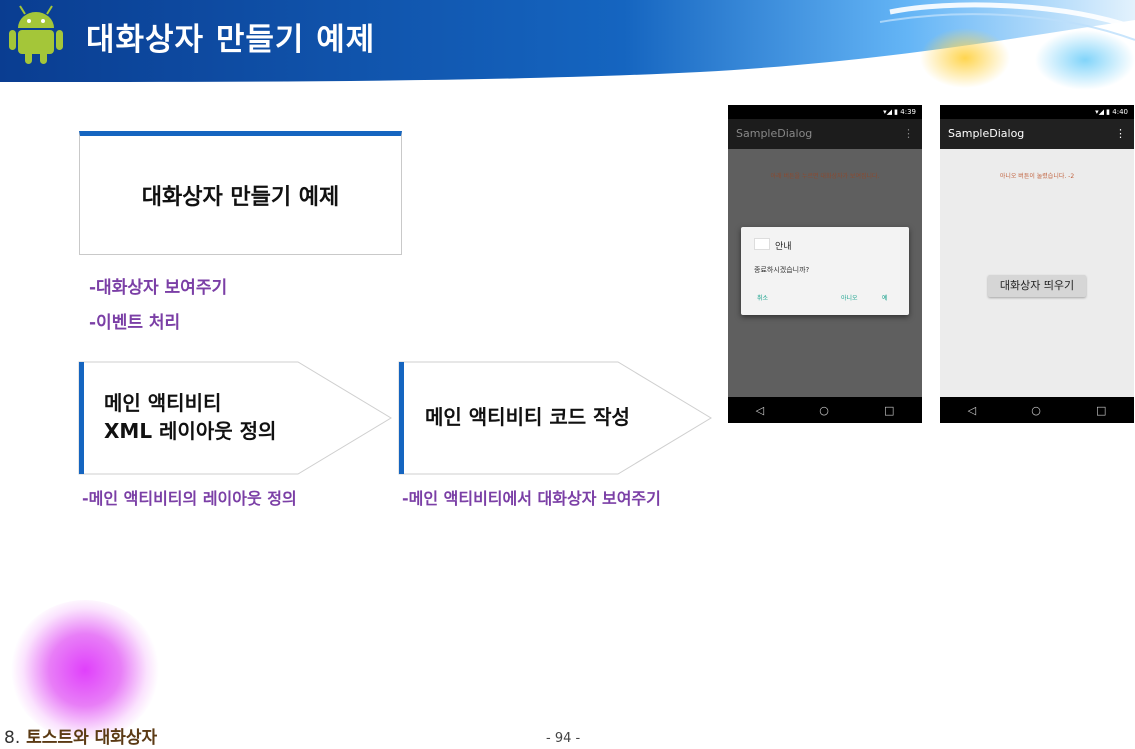 Image resolution: width=1135 pixels, height=749 pixels. Describe the element at coordinates (783, 247) in the screenshot. I see `dialog-title: 안내` at that location.